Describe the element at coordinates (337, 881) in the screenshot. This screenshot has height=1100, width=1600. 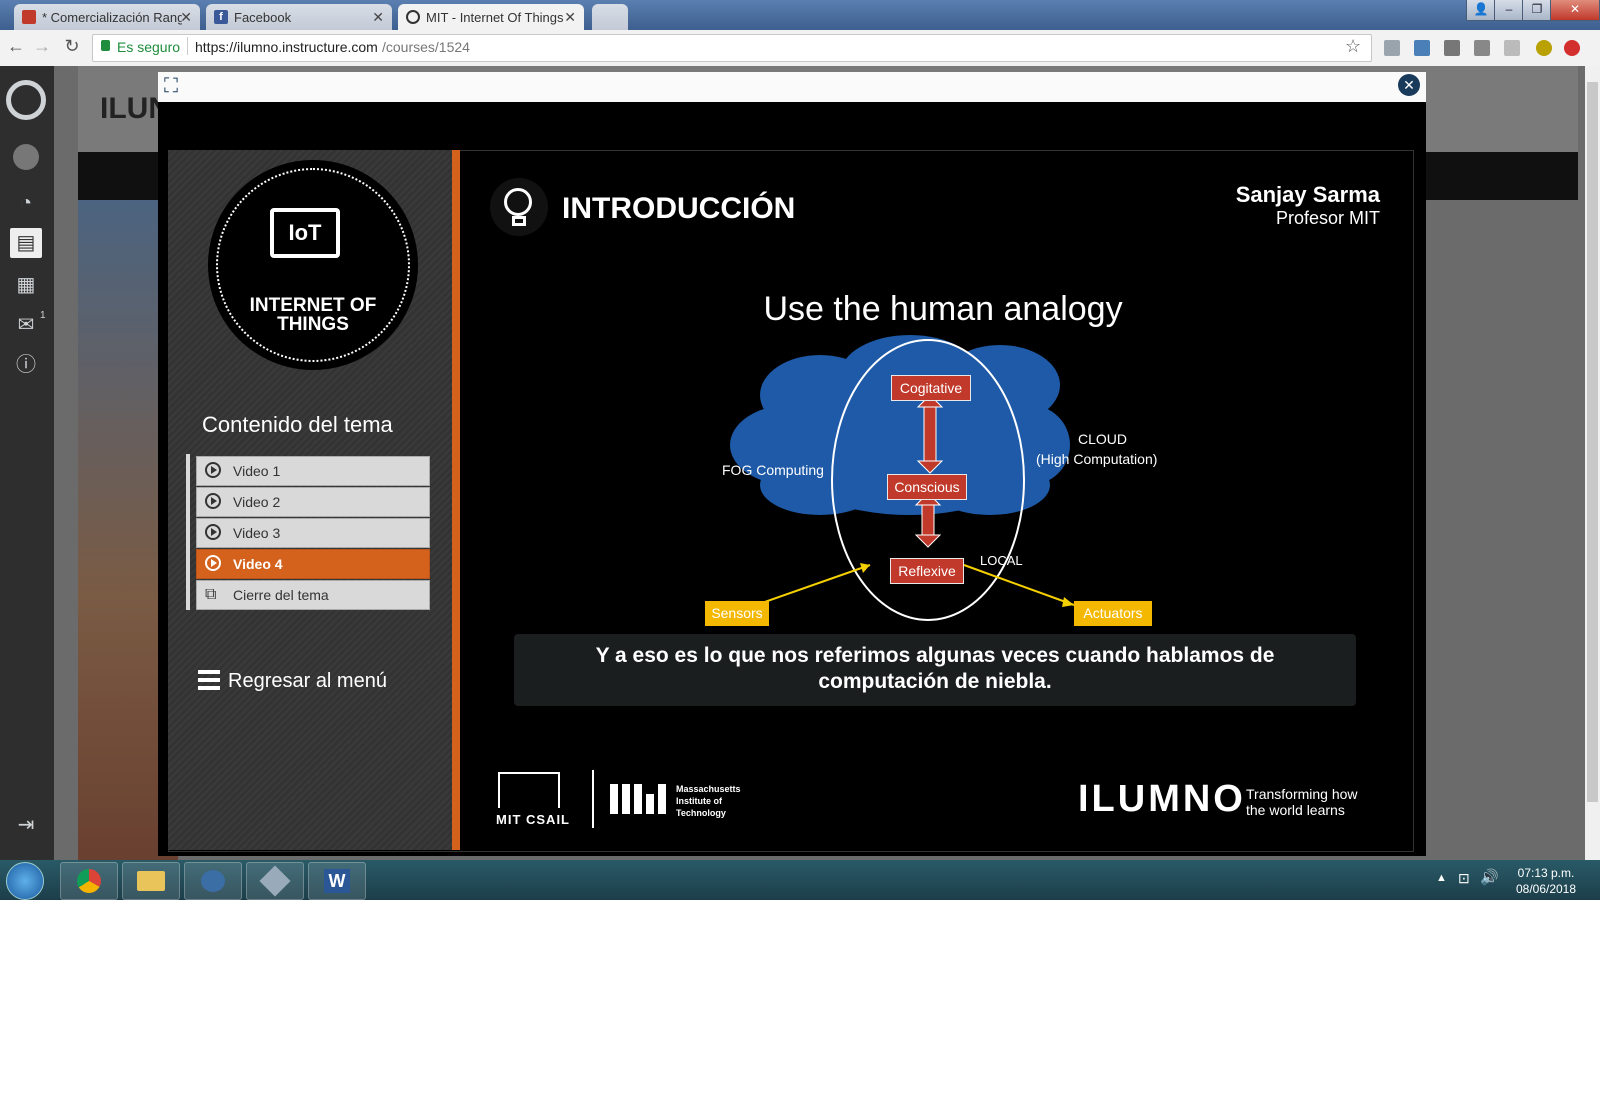
I see `word-taskbar-icon: W` at that location.